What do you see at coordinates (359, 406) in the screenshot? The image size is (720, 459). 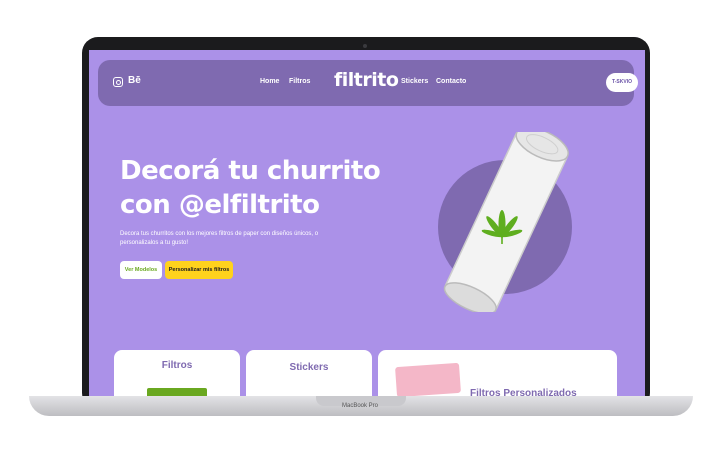 I see `laptop-model-label: MacBook Pro` at bounding box center [359, 406].